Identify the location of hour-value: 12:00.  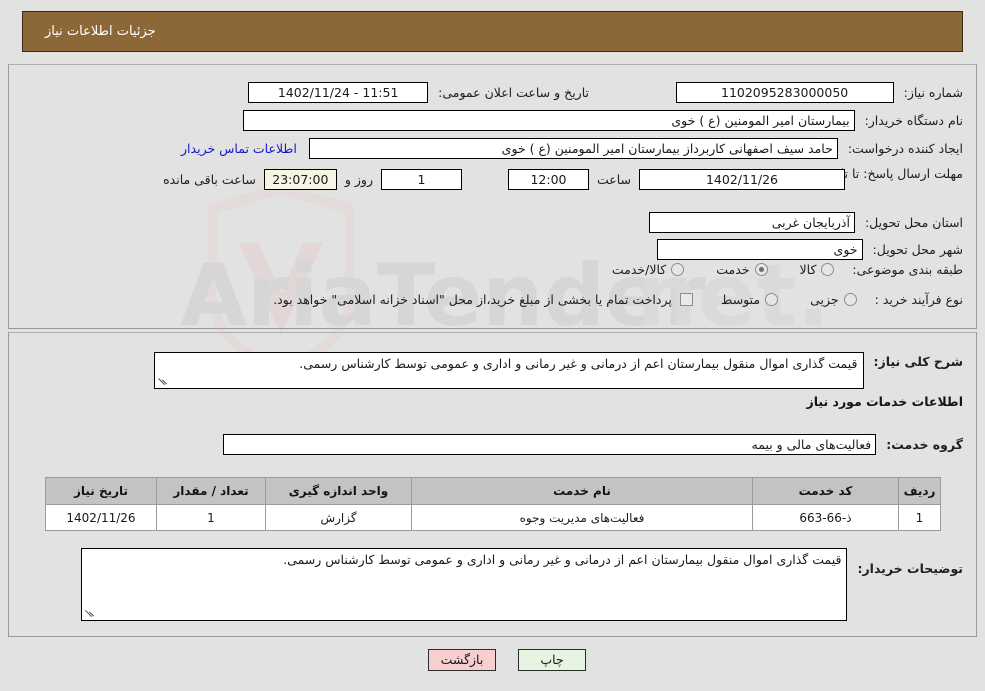
(548, 179).